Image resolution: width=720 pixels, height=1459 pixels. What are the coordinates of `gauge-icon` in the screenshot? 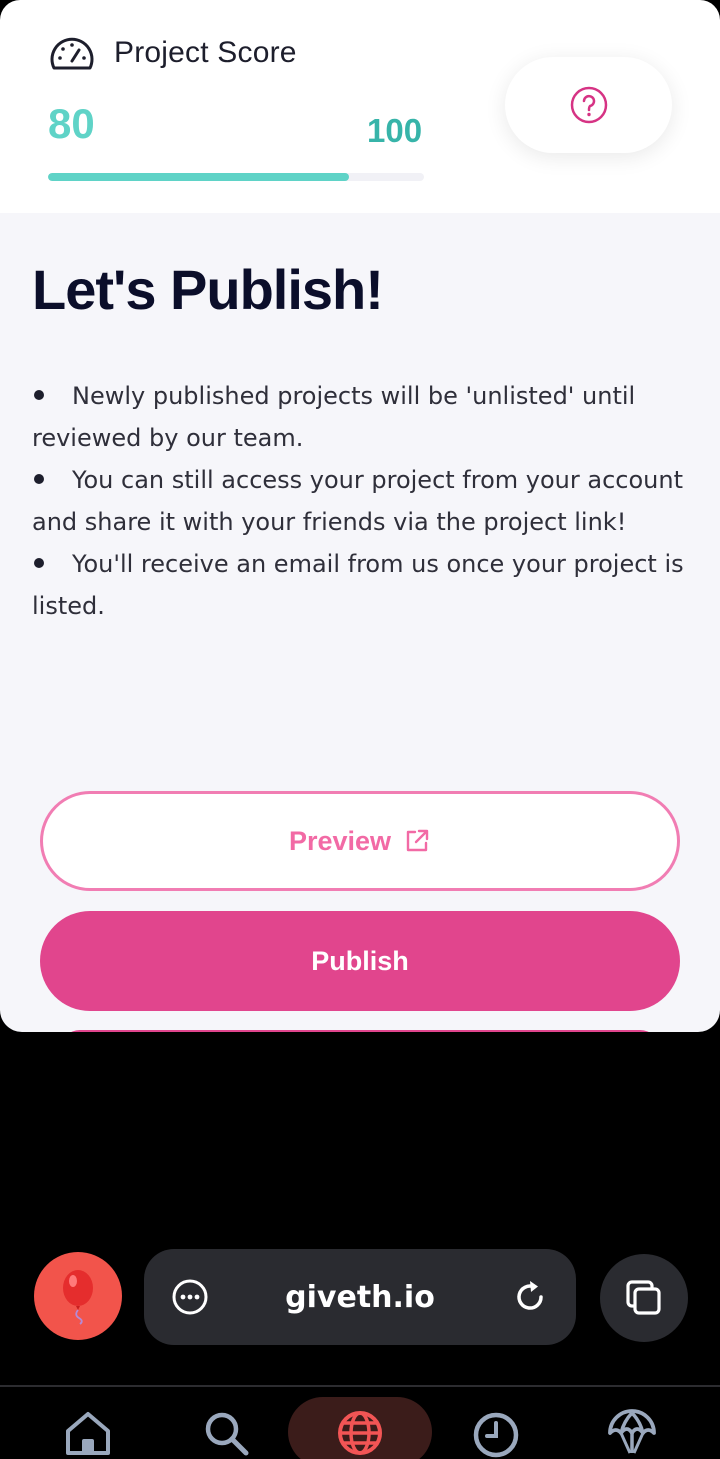 It's located at (72, 53).